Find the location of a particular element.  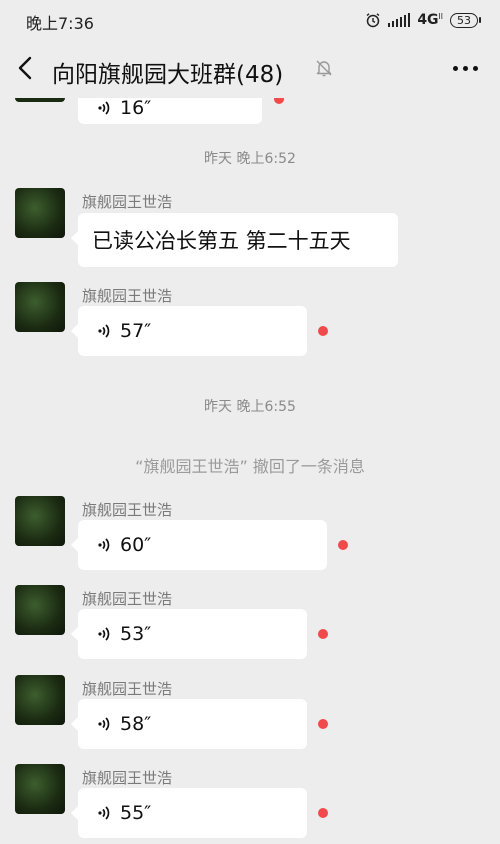

voice-duration: 53″ is located at coordinates (136, 634).